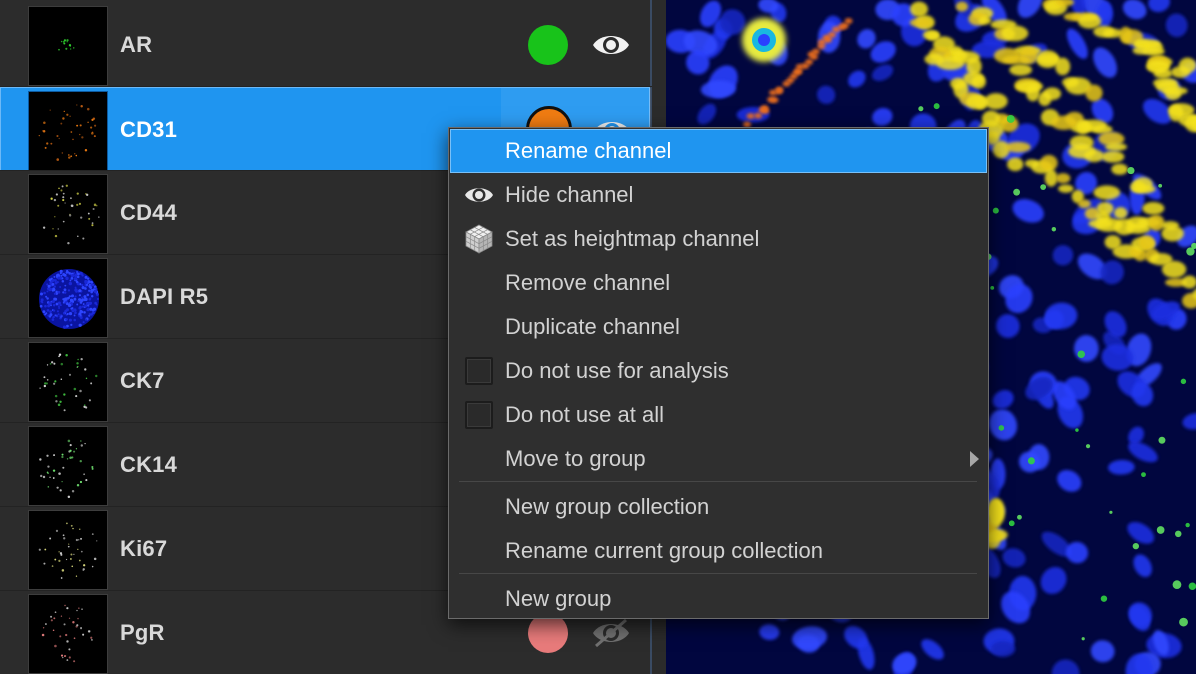  Describe the element at coordinates (149, 464) in the screenshot. I see `channel-label: CK14` at that location.